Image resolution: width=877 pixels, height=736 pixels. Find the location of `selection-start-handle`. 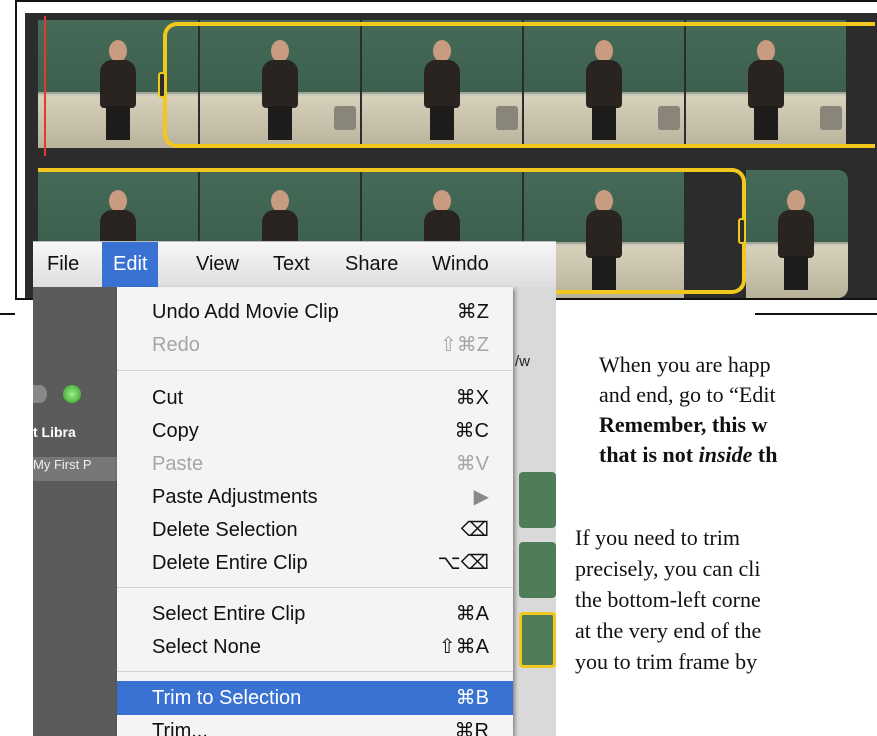

selection-start-handle is located at coordinates (162, 85).